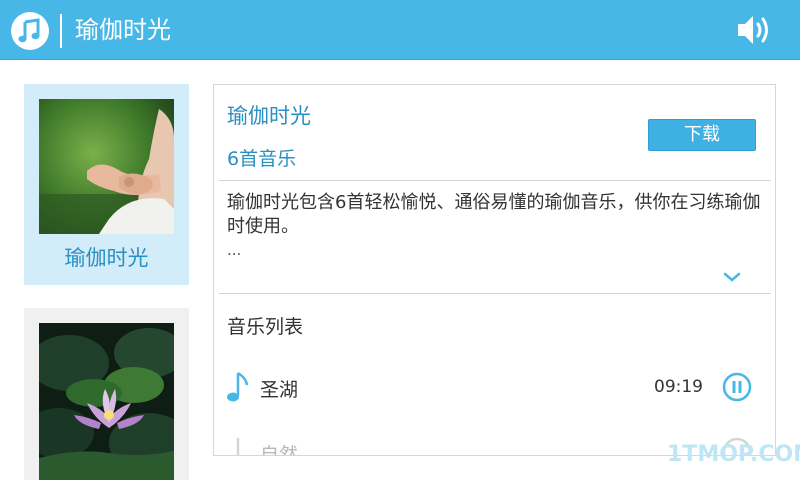 This screenshot has width=800, height=480. Describe the element at coordinates (123, 30) in the screenshot. I see `app-title: 瑜伽时光` at that location.